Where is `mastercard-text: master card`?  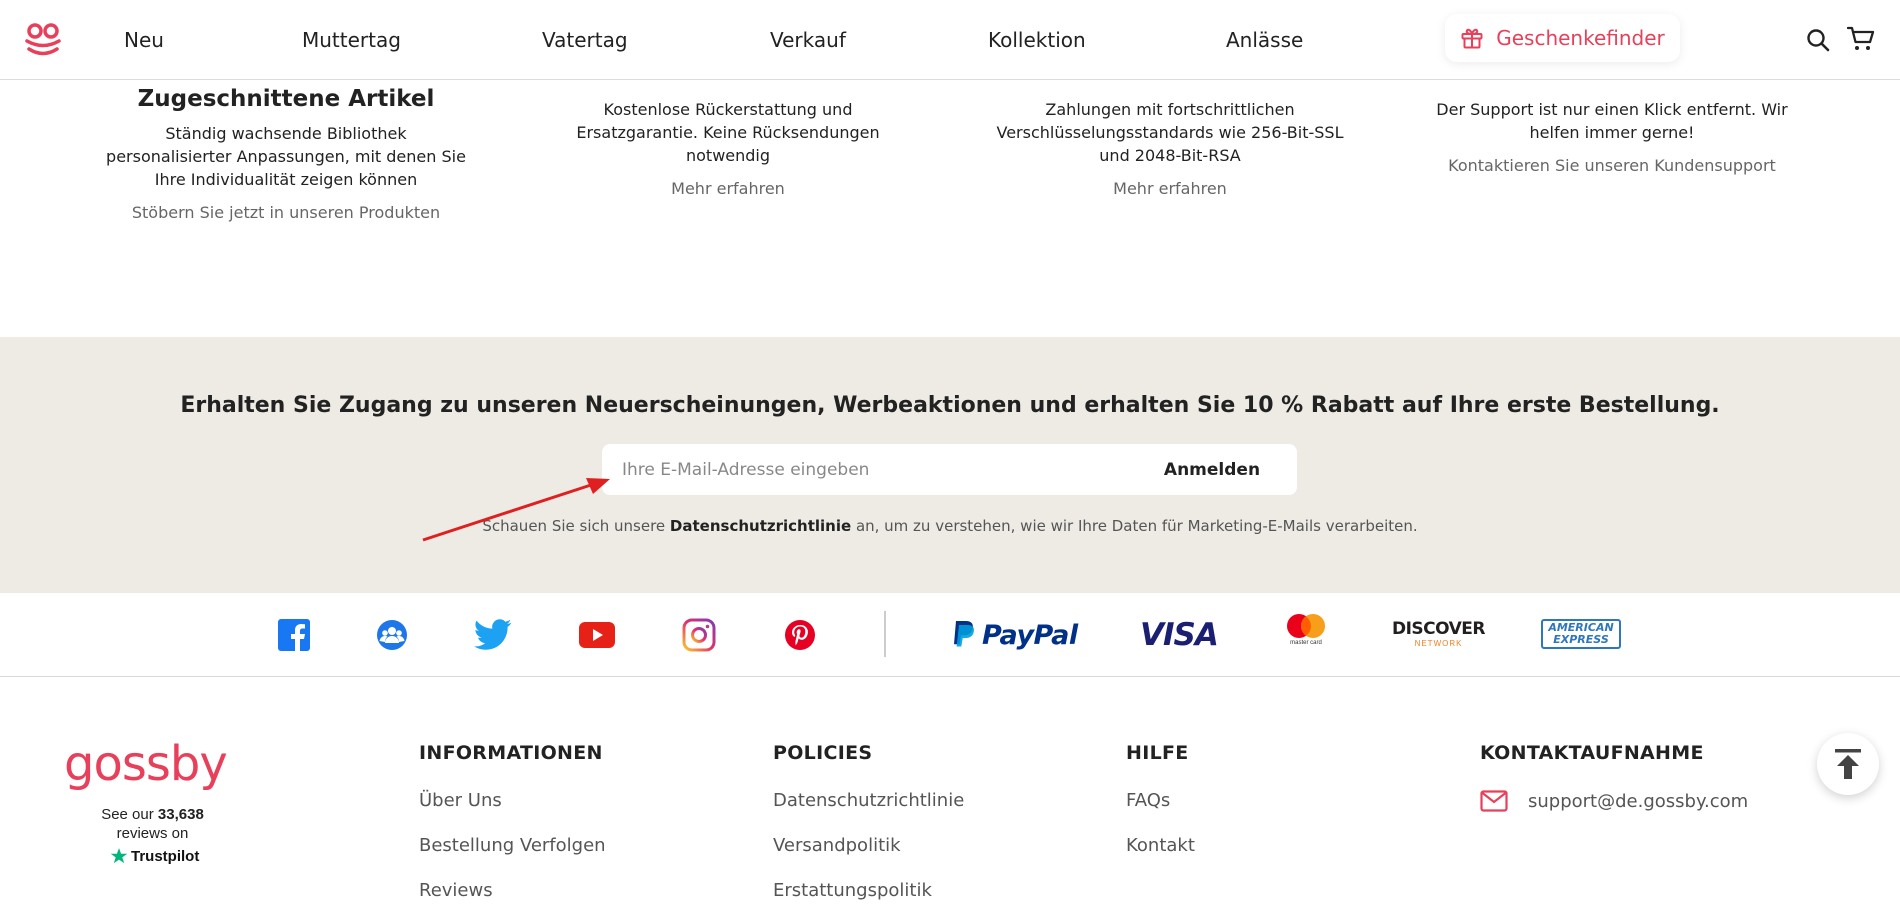 mastercard-text: master card is located at coordinates (1306, 643).